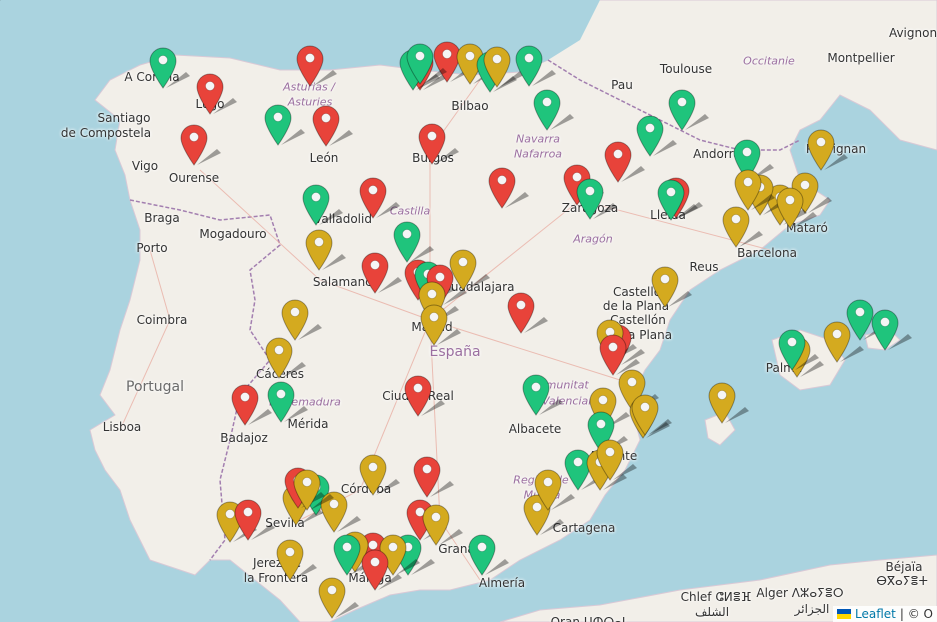 This screenshot has height=622, width=937. I want to click on place-label: León, so click(324, 158).